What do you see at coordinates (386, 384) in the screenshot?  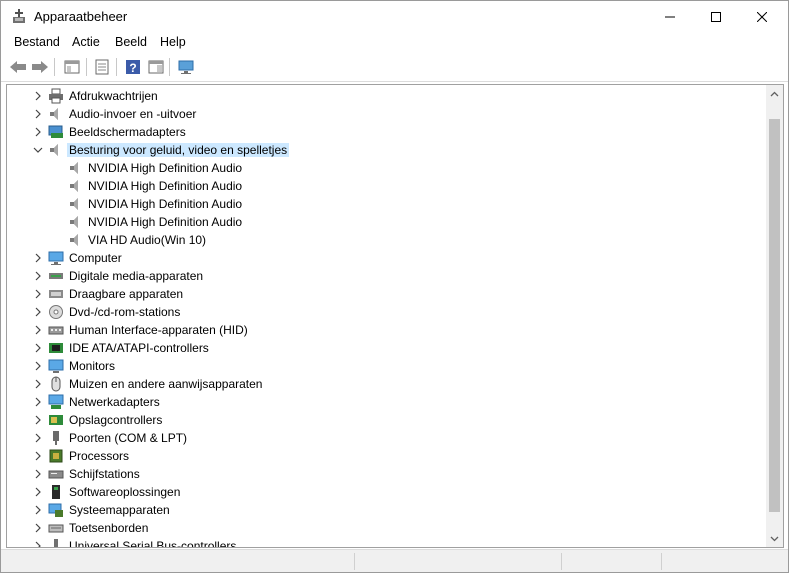 I see `tree-category: Muizen en andere aanwijsapparaten` at bounding box center [386, 384].